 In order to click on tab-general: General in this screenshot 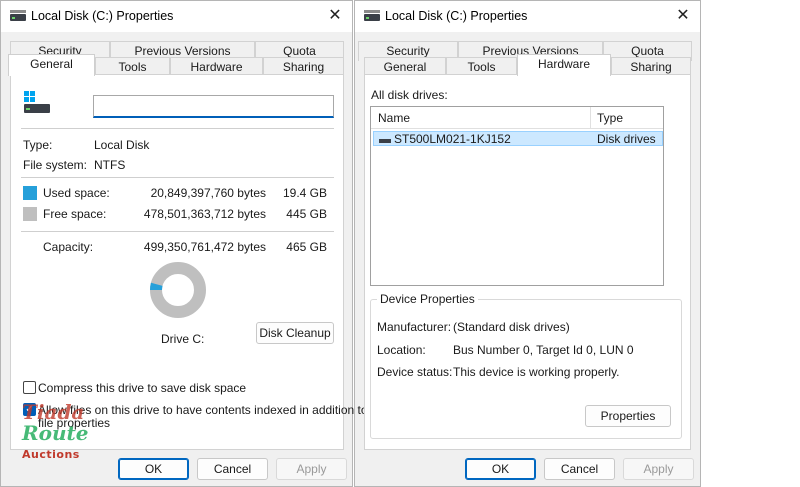, I will do `click(51, 65)`.